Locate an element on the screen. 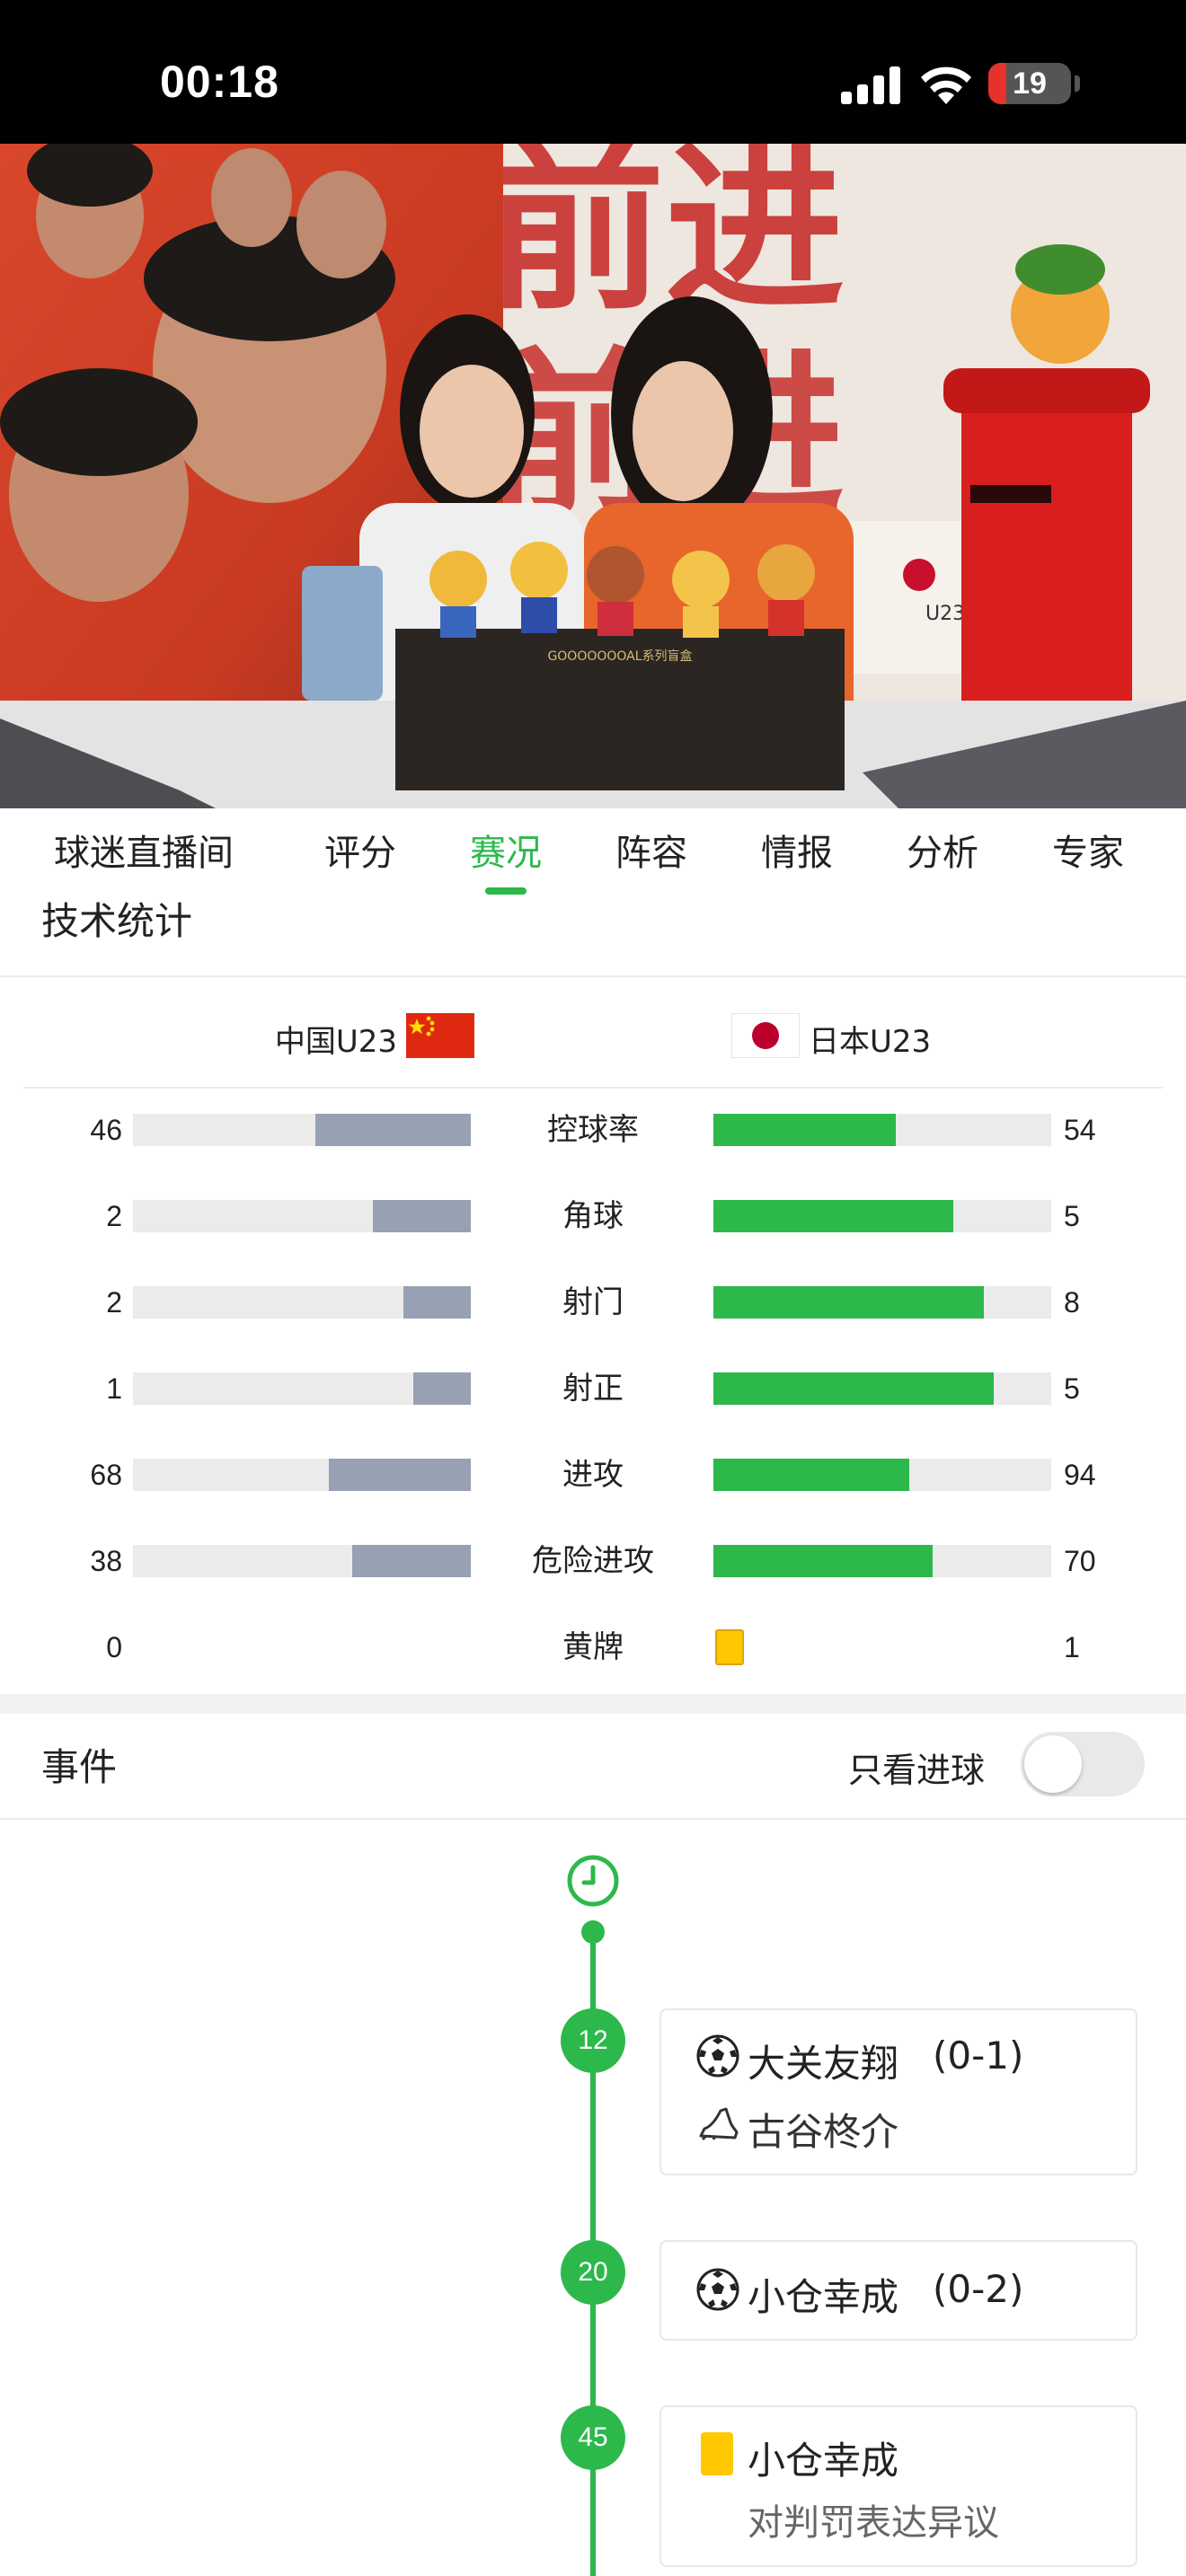 This screenshot has height=2576, width=1186. wifi-icon is located at coordinates (946, 85).